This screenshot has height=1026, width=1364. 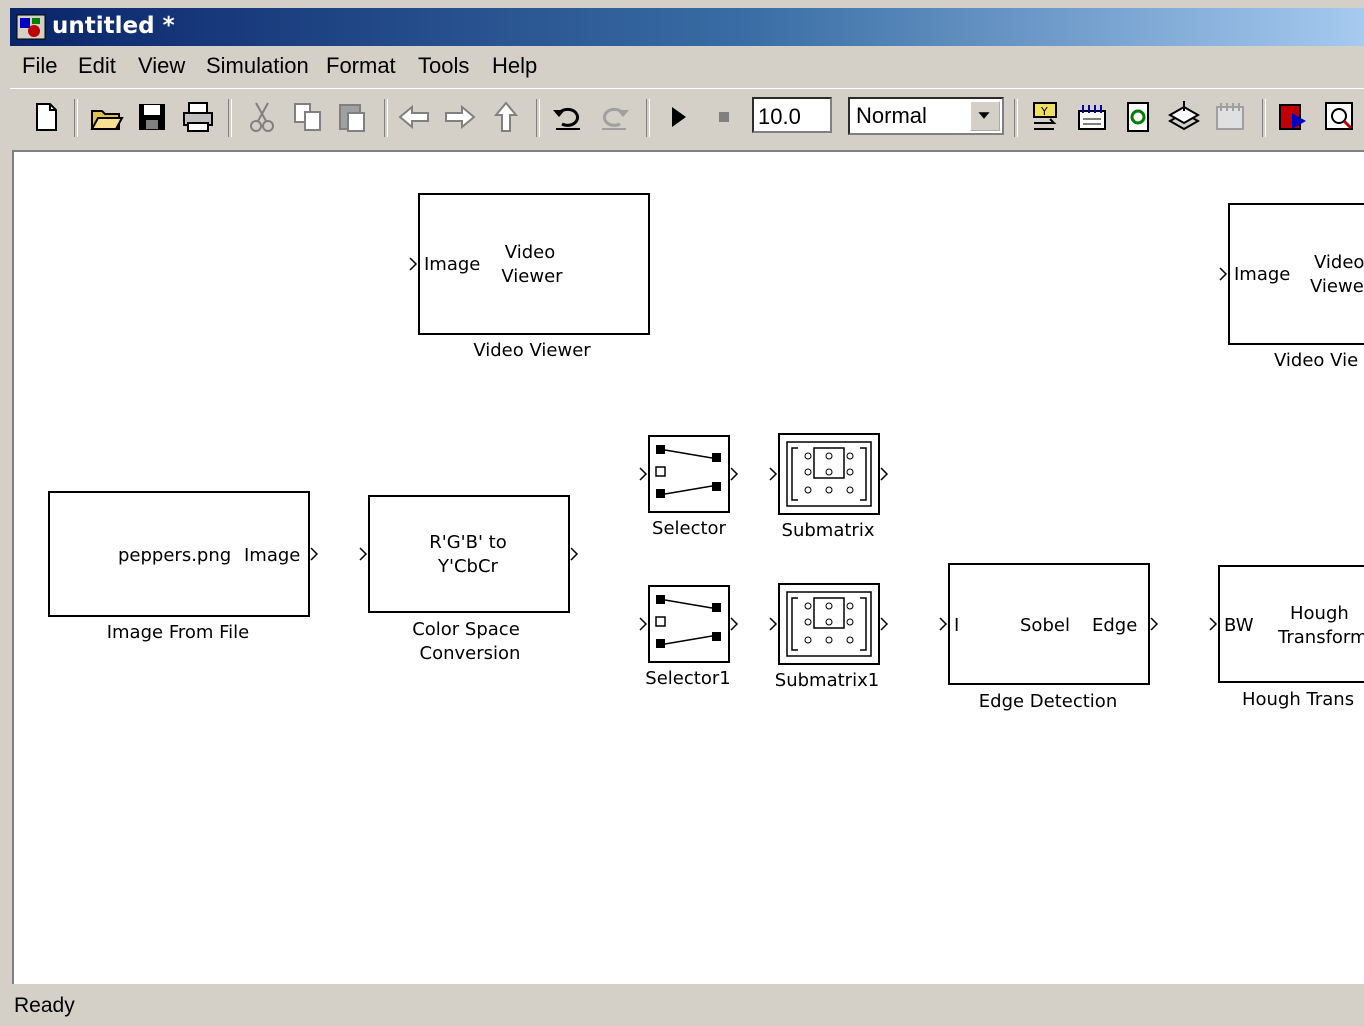 What do you see at coordinates (1114, 625) in the screenshot?
I see `port-label: Edge` at bounding box center [1114, 625].